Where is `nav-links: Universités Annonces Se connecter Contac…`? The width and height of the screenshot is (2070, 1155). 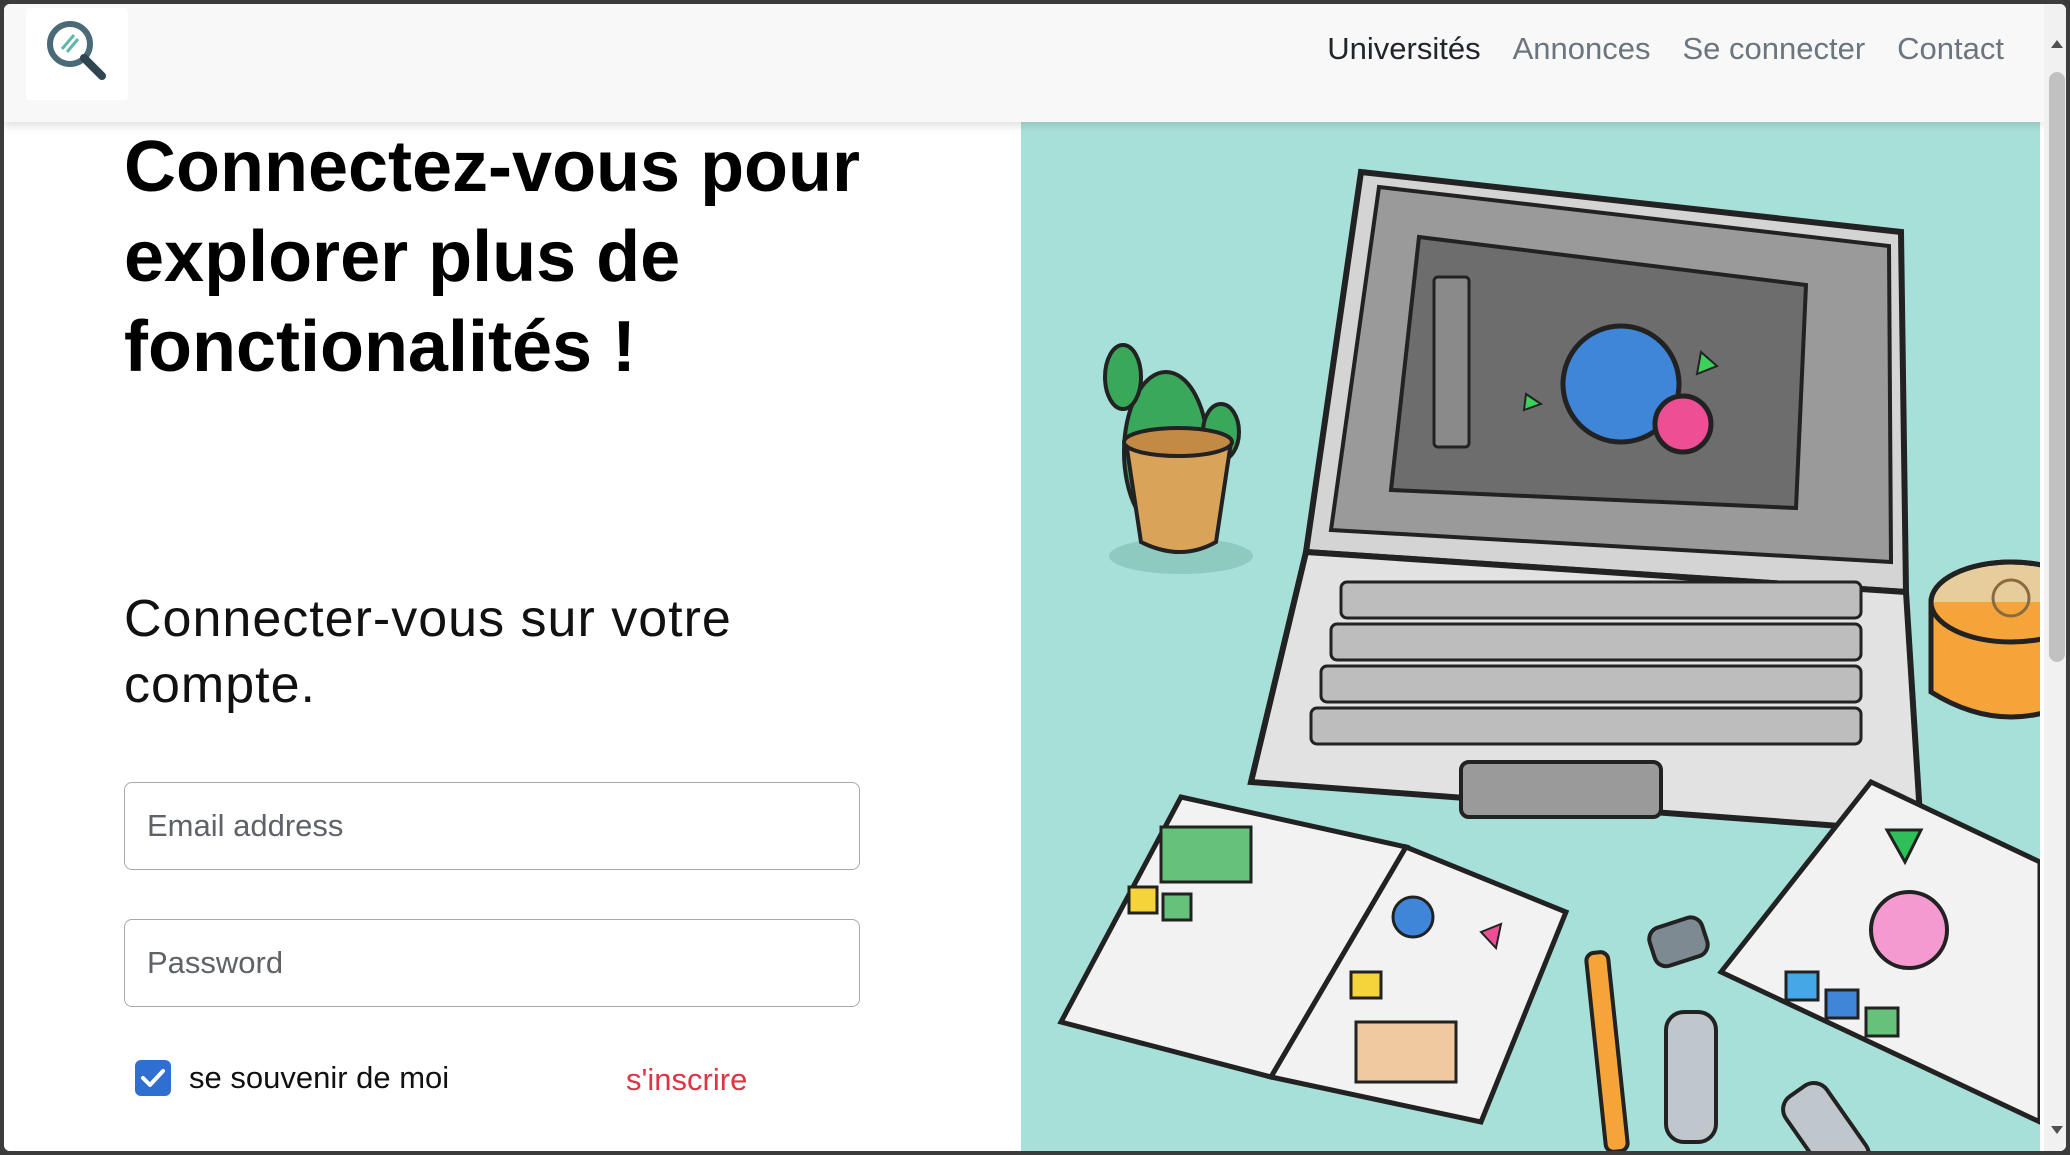
nav-links: Universités Annonces Se connecter Contac… is located at coordinates (1665, 49).